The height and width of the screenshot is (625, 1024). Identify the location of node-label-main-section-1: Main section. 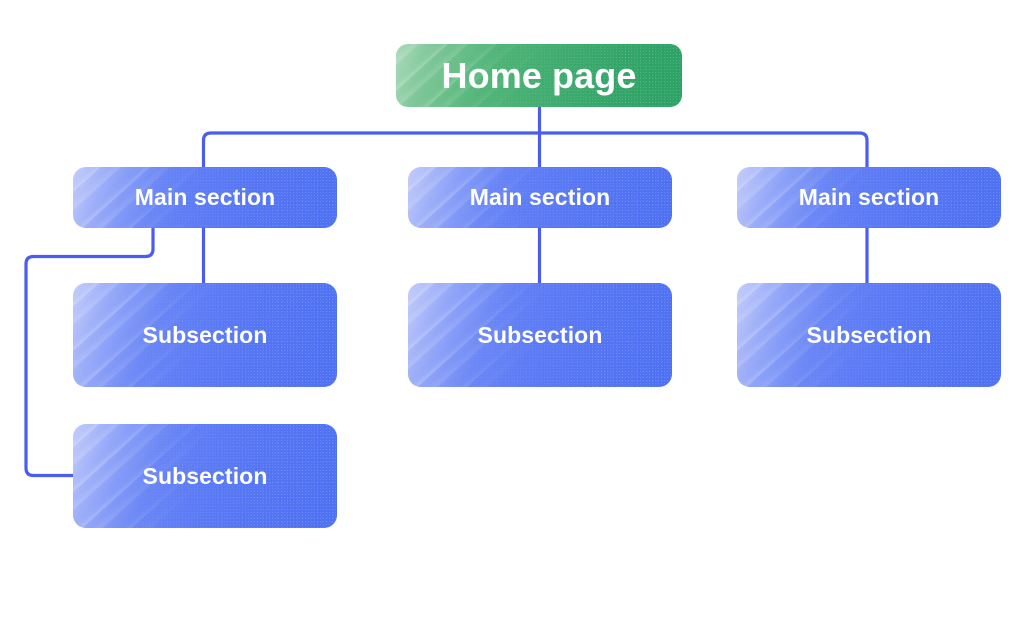
(205, 197).